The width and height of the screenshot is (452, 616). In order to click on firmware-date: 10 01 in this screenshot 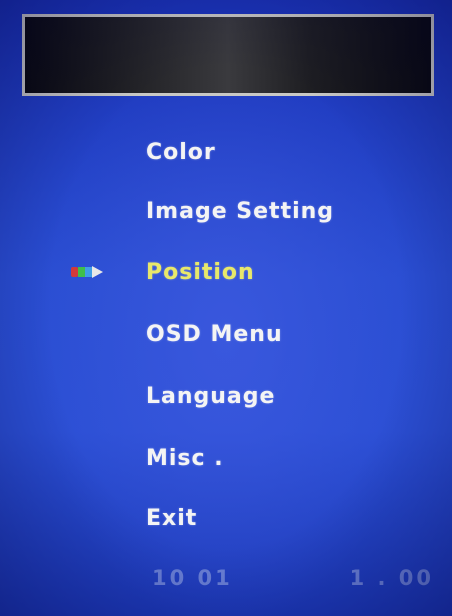, I will do `click(192, 578)`.